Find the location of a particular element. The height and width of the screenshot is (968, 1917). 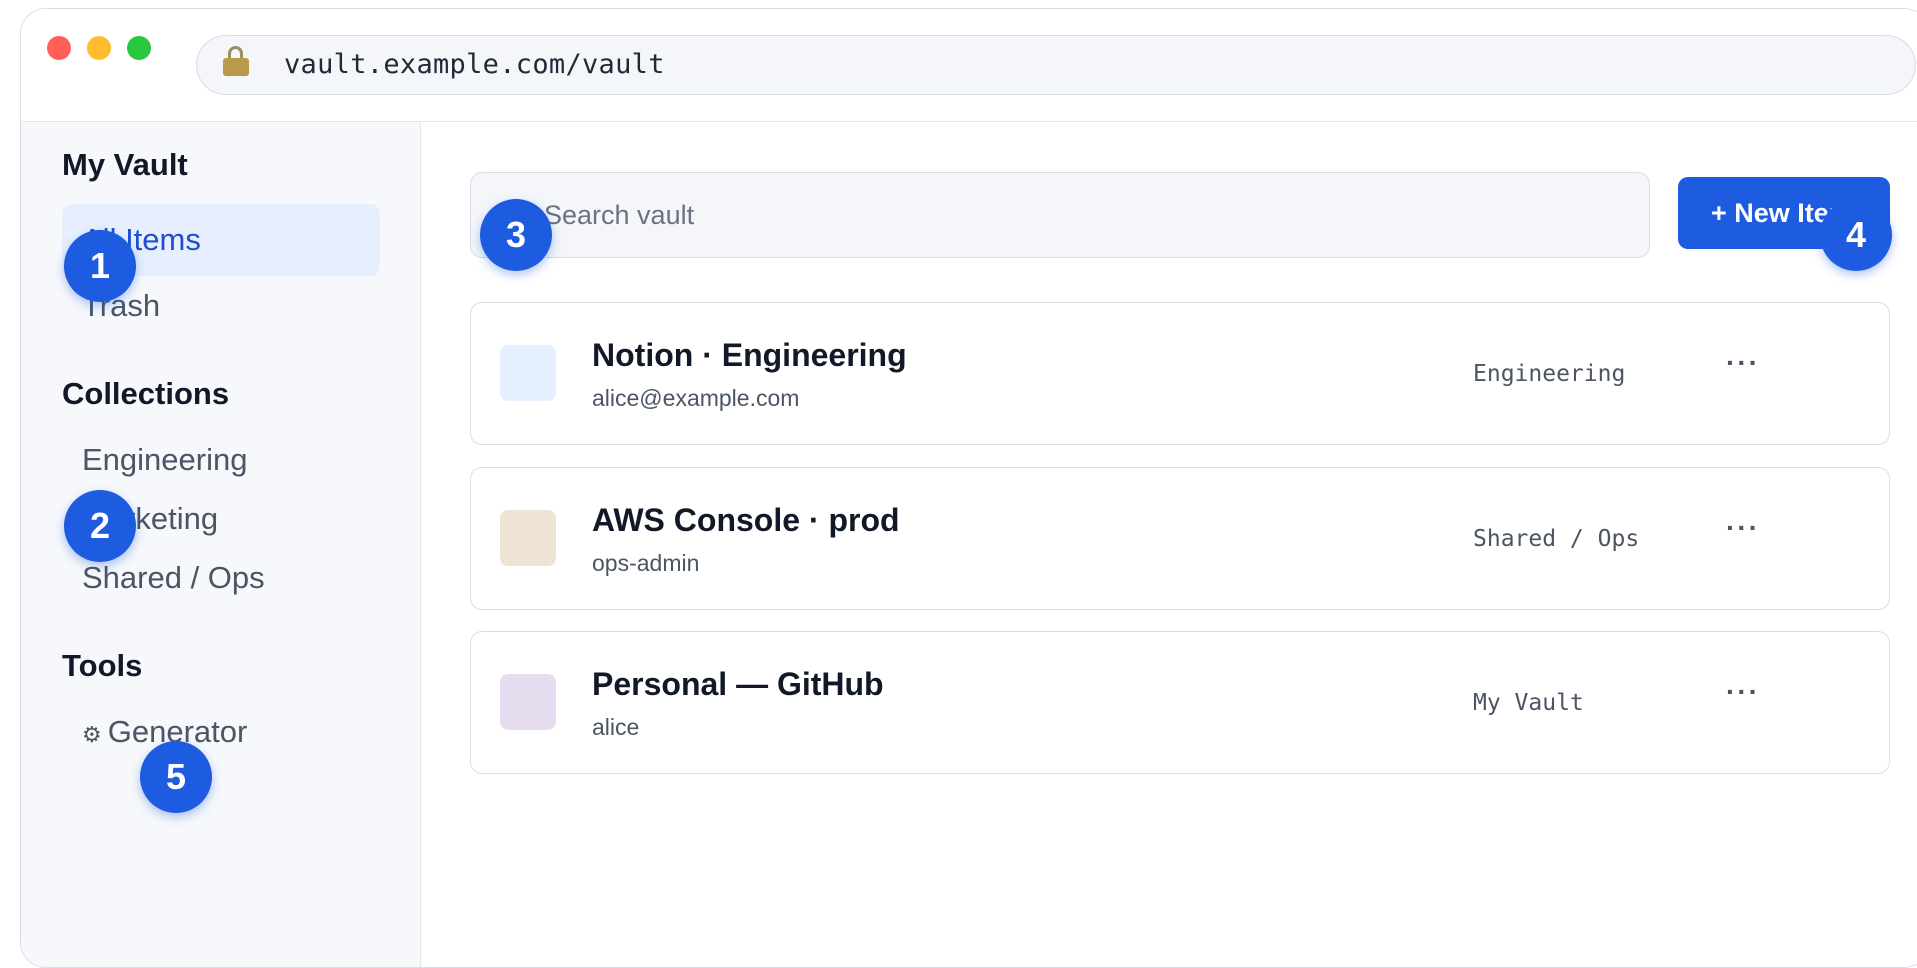

sidebar-item-shared-ops: Shared / Ops is located at coordinates (173, 578).